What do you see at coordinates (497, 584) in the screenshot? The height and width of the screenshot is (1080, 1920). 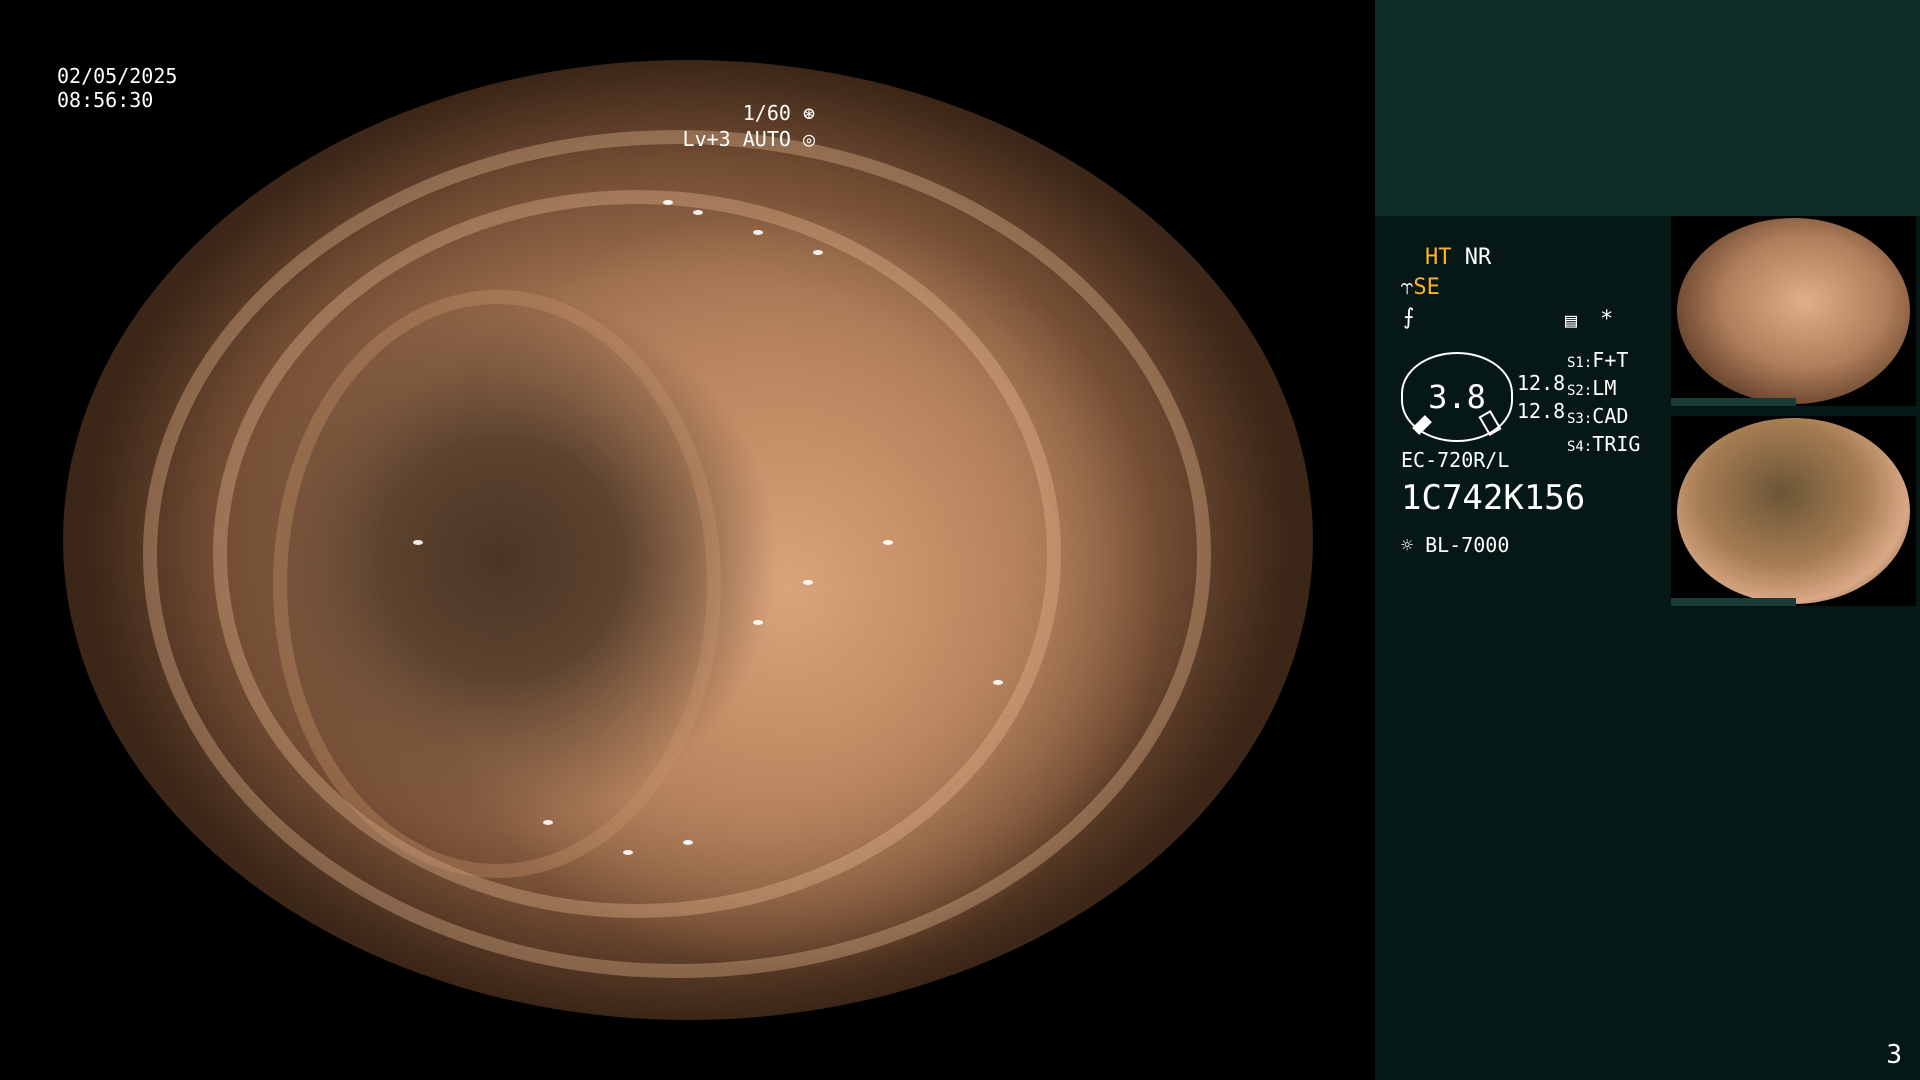 I see `mucosal-fold` at bounding box center [497, 584].